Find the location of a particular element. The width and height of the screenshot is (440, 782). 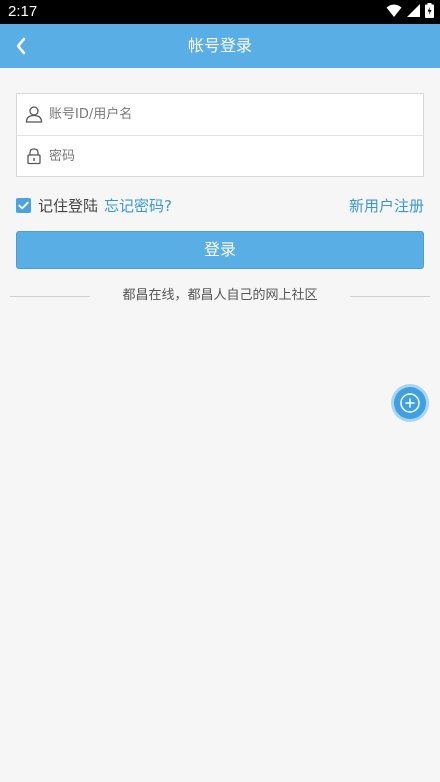

register-link: 新用户注册 is located at coordinates (386, 206).